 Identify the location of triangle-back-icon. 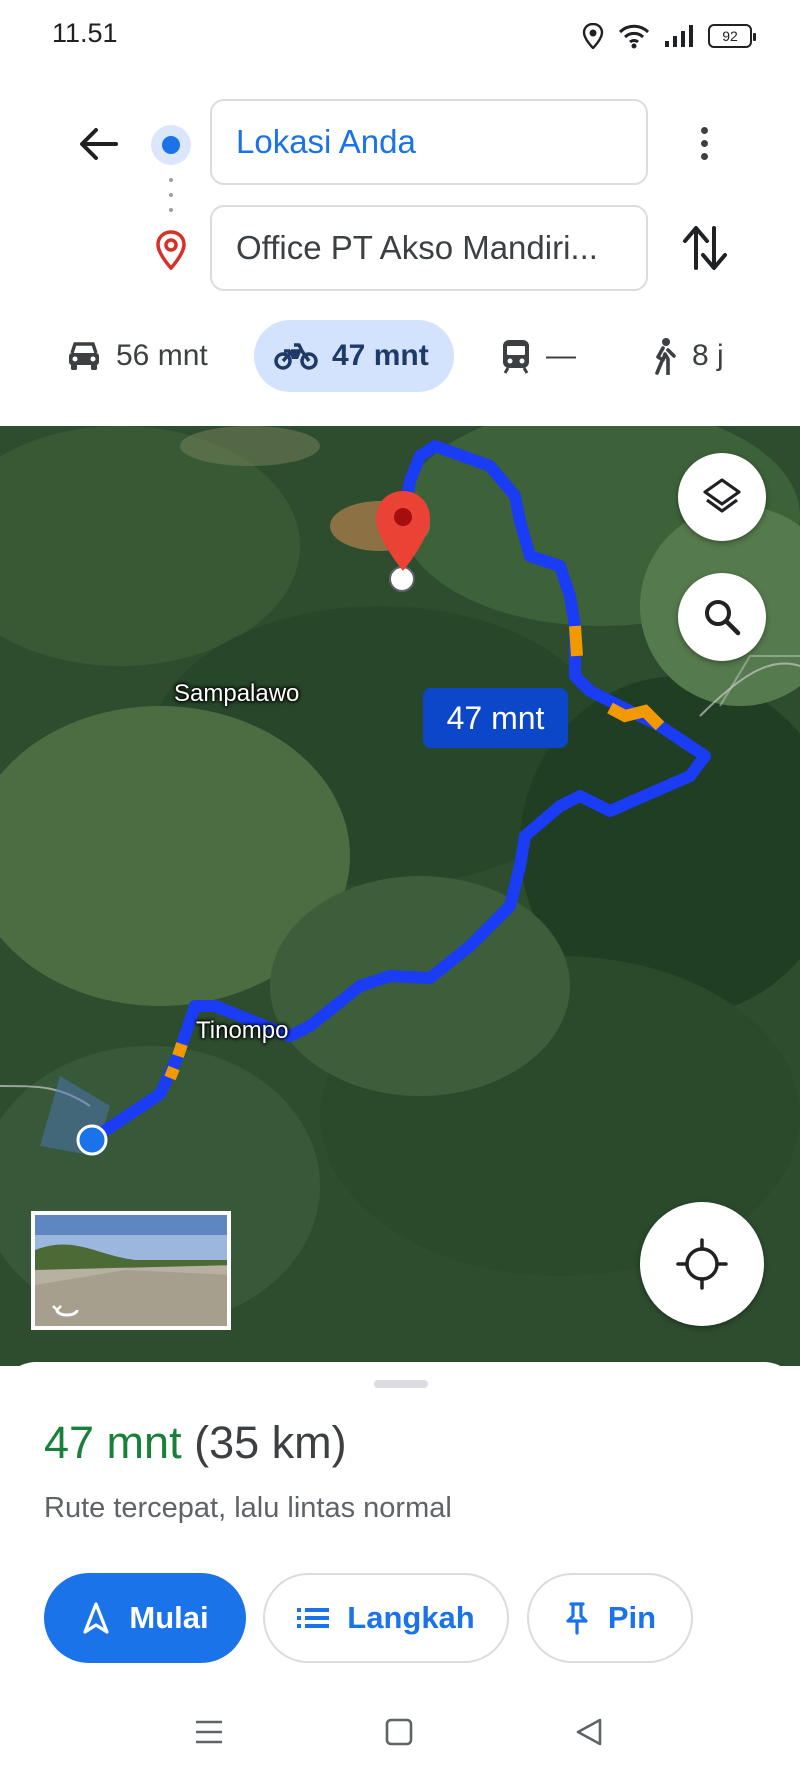
(589, 1732).